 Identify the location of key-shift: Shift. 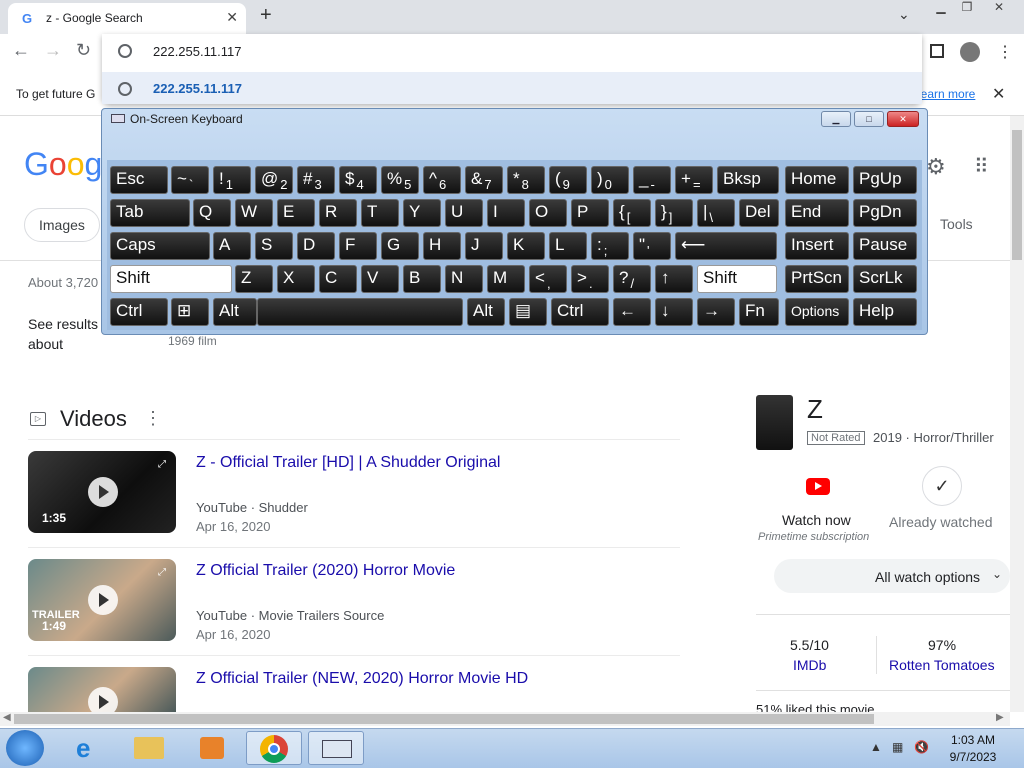
(171, 279).